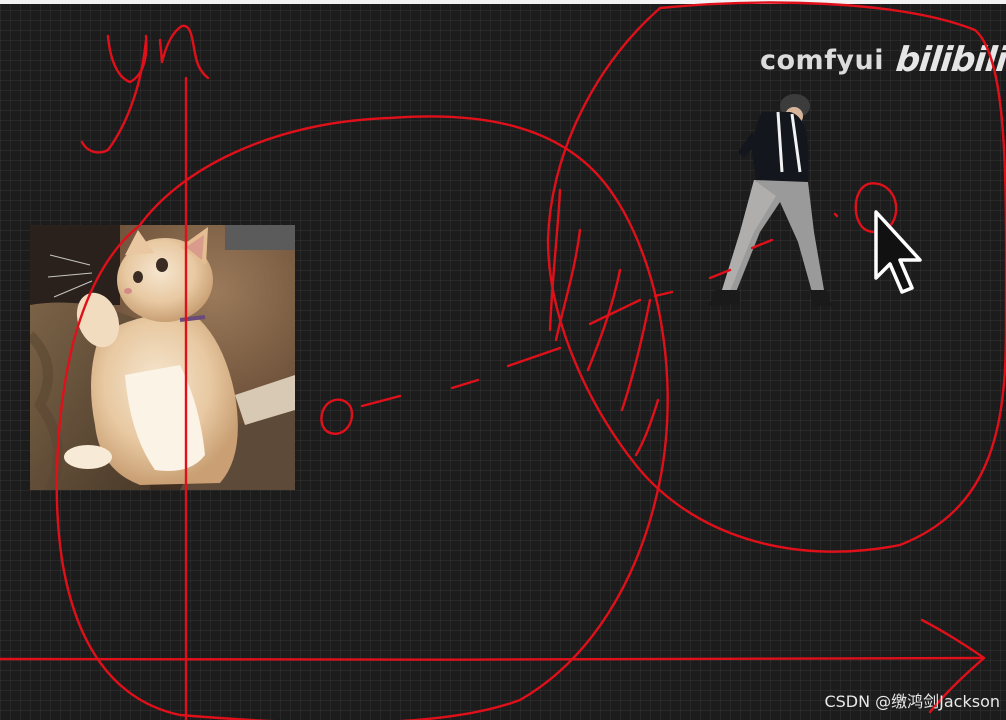 The height and width of the screenshot is (720, 1006). Describe the element at coordinates (503, 2) in the screenshot. I see `window-top-edge` at that location.